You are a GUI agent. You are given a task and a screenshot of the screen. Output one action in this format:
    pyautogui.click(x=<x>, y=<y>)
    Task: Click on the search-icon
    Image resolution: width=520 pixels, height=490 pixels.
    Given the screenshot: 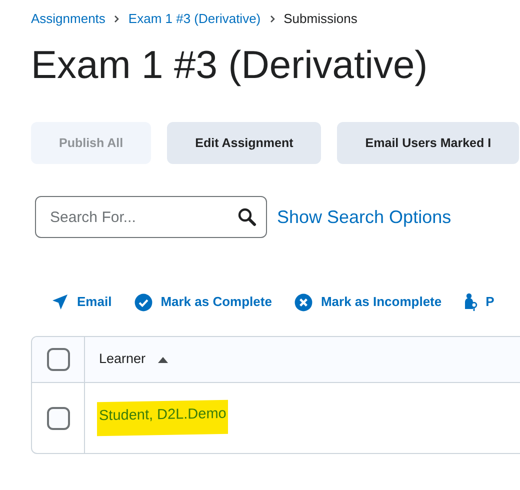 What is the action you would take?
    pyautogui.click(x=247, y=217)
    